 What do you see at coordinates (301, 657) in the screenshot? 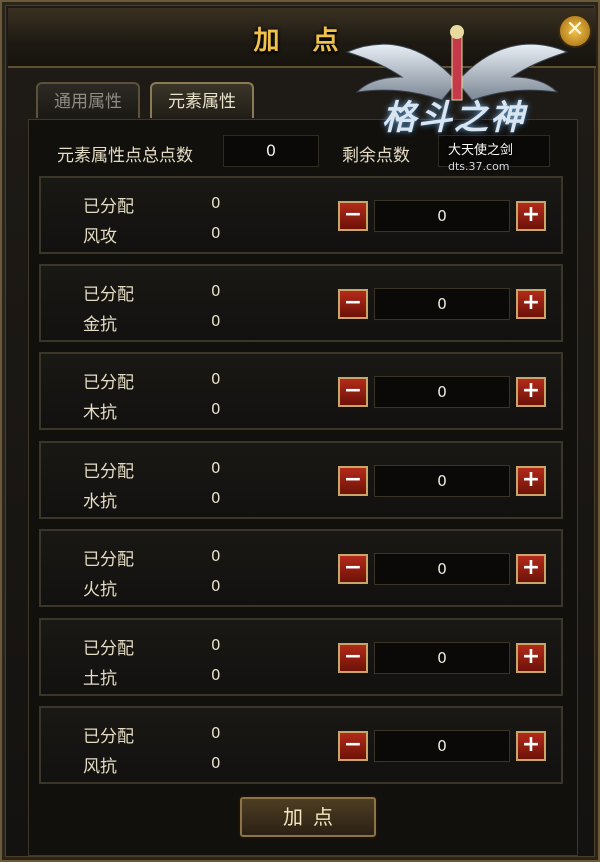
I see `attribute-row-earth-resist: 已分配 0 土抗 0 − 0 +` at bounding box center [301, 657].